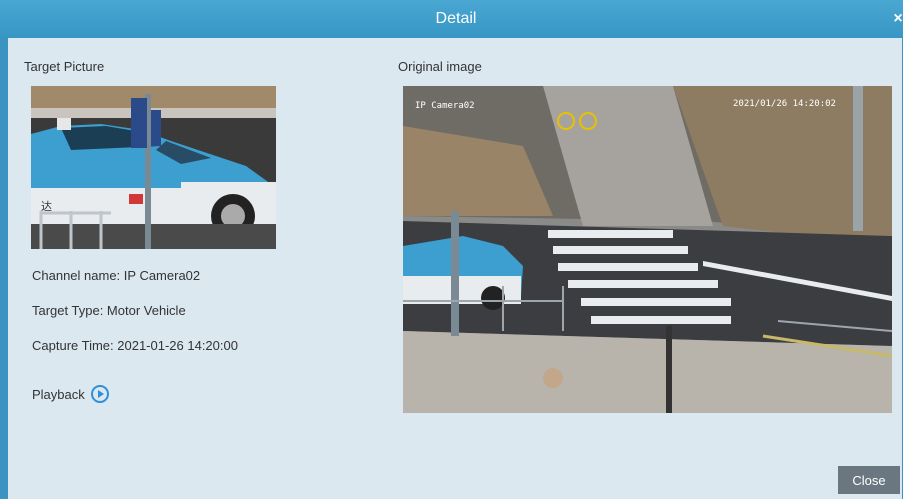 Image resolution: width=903 pixels, height=499 pixels. Describe the element at coordinates (153, 167) in the screenshot. I see `target-picture-image: 达` at that location.